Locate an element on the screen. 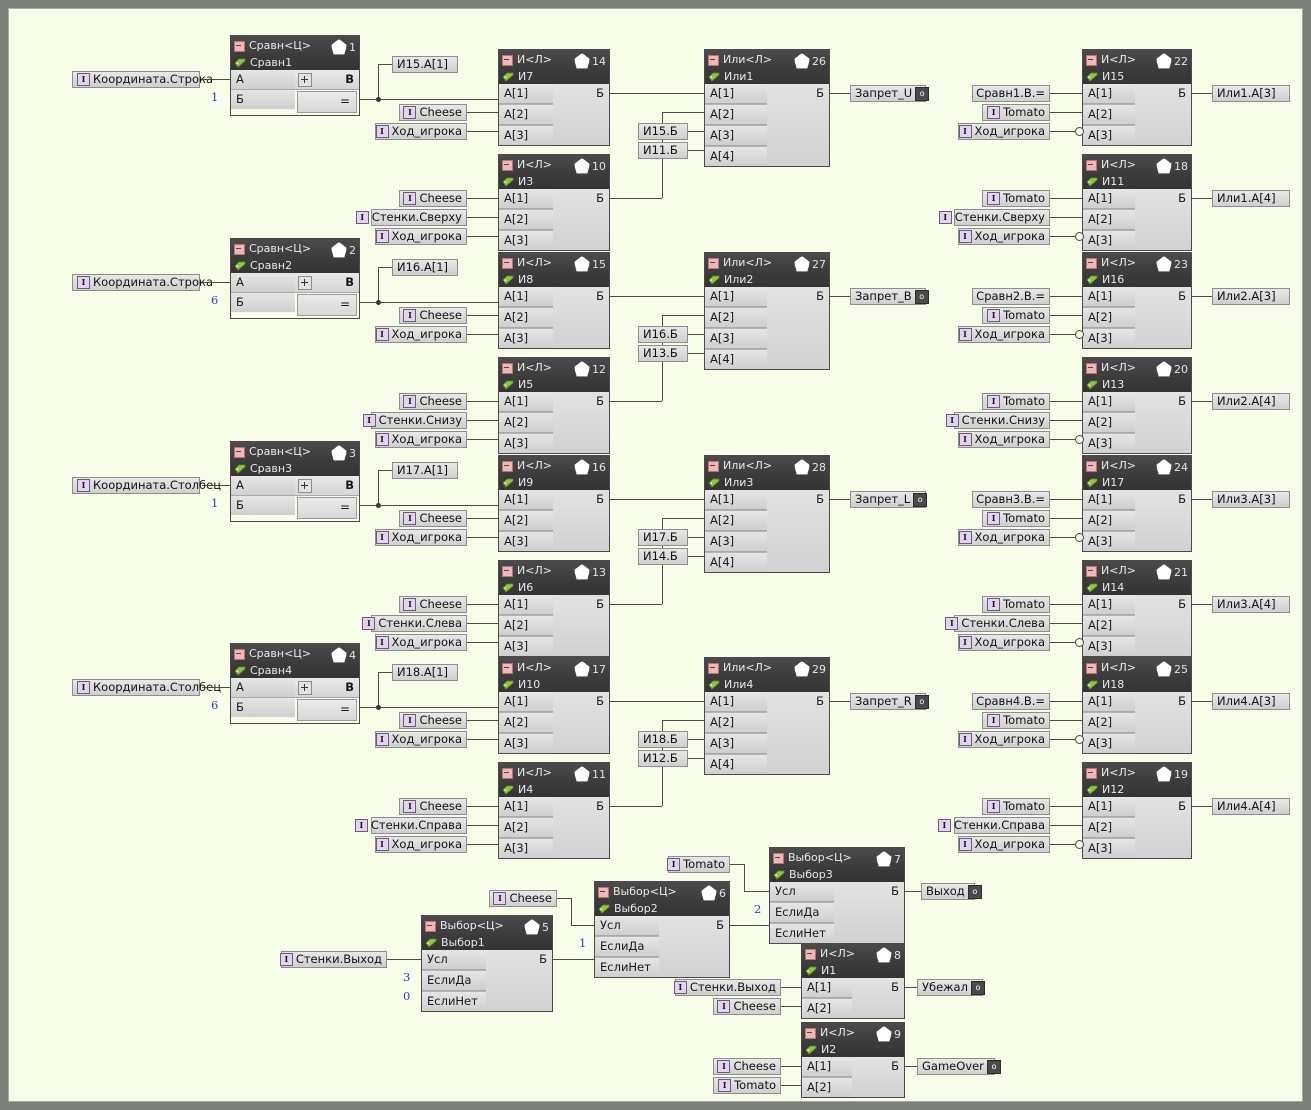 The image size is (1311, 1110). block-header: И<Л> И10 17 is located at coordinates (554, 675).